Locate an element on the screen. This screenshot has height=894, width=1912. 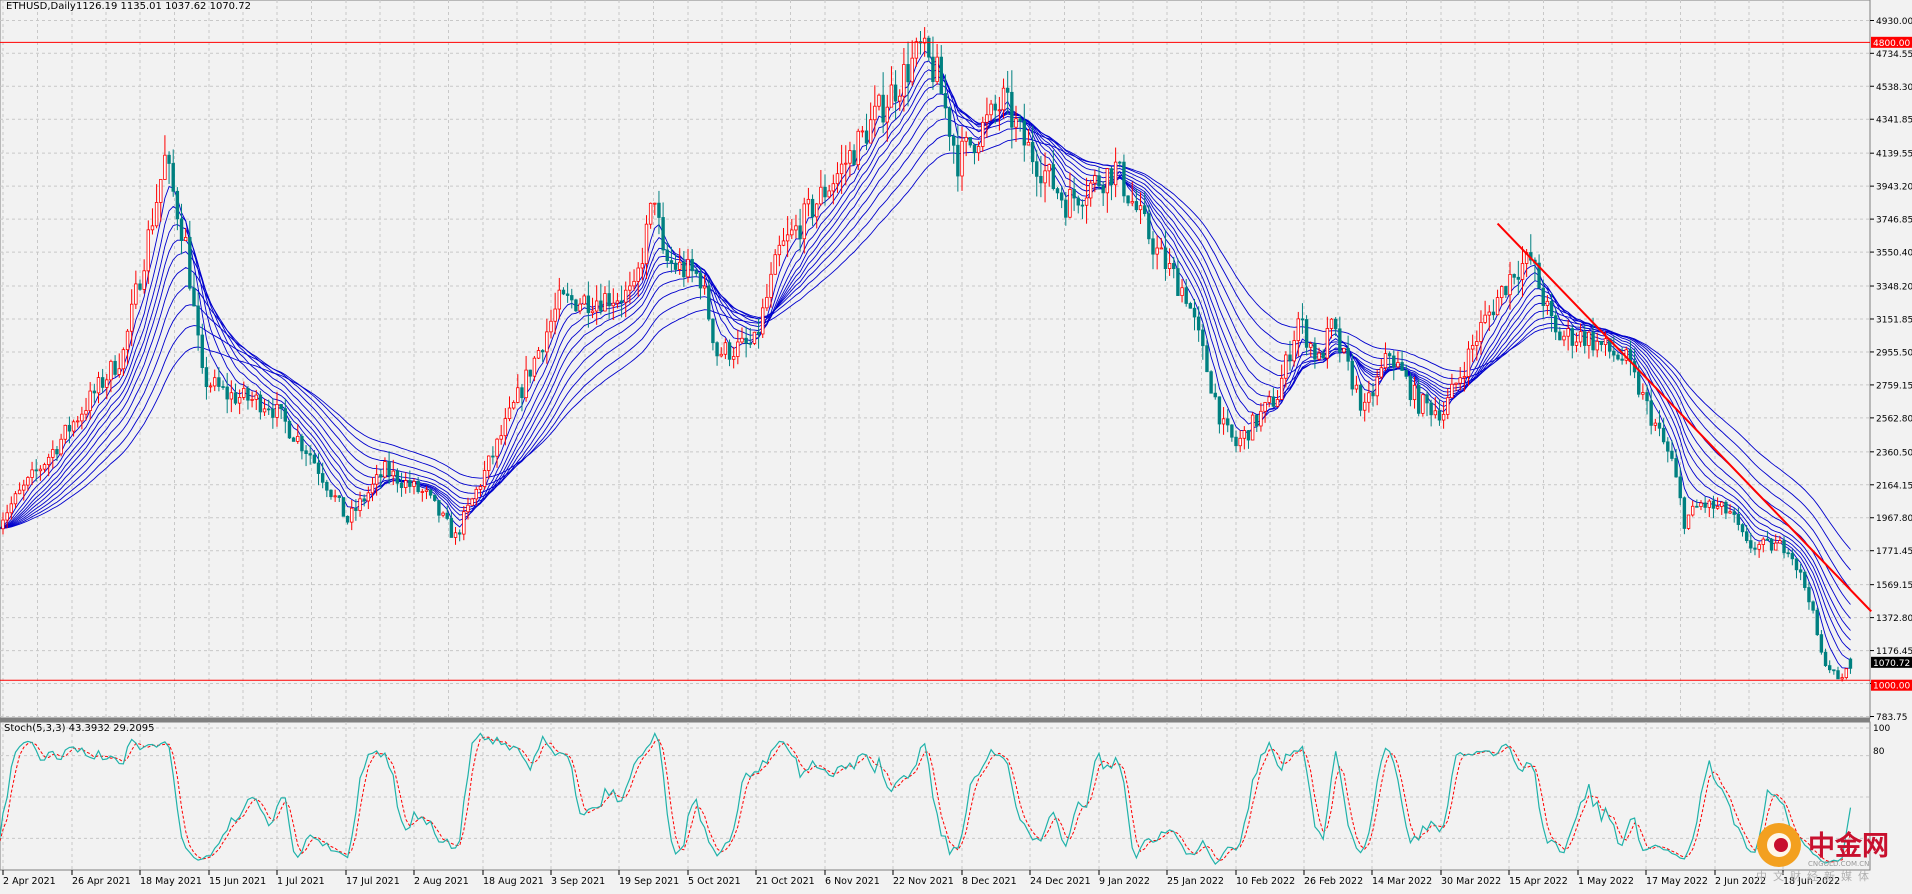
date-tick-label: 26 Feb 2022 is located at coordinates (1333, 881).